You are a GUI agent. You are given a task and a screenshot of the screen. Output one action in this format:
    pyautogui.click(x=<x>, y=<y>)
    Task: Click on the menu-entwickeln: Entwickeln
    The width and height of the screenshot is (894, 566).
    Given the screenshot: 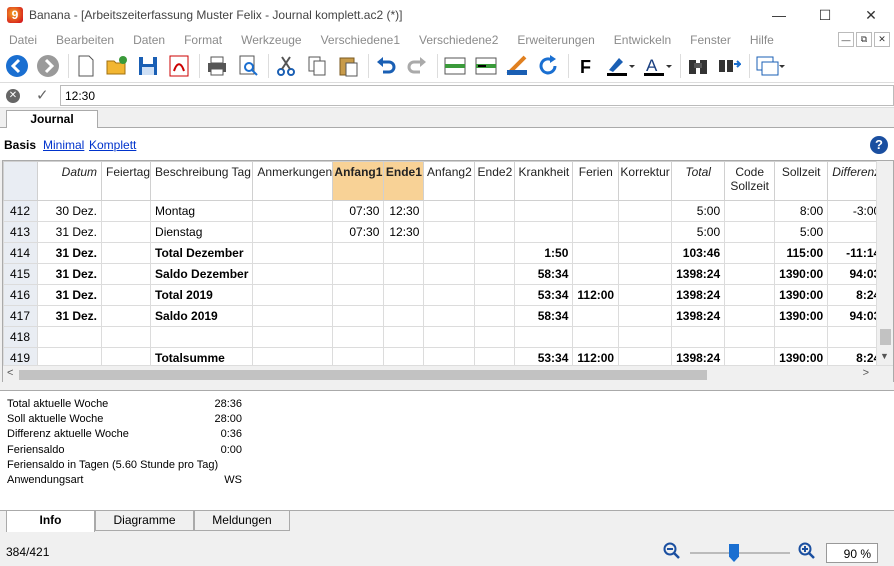 What is the action you would take?
    pyautogui.click(x=643, y=40)
    